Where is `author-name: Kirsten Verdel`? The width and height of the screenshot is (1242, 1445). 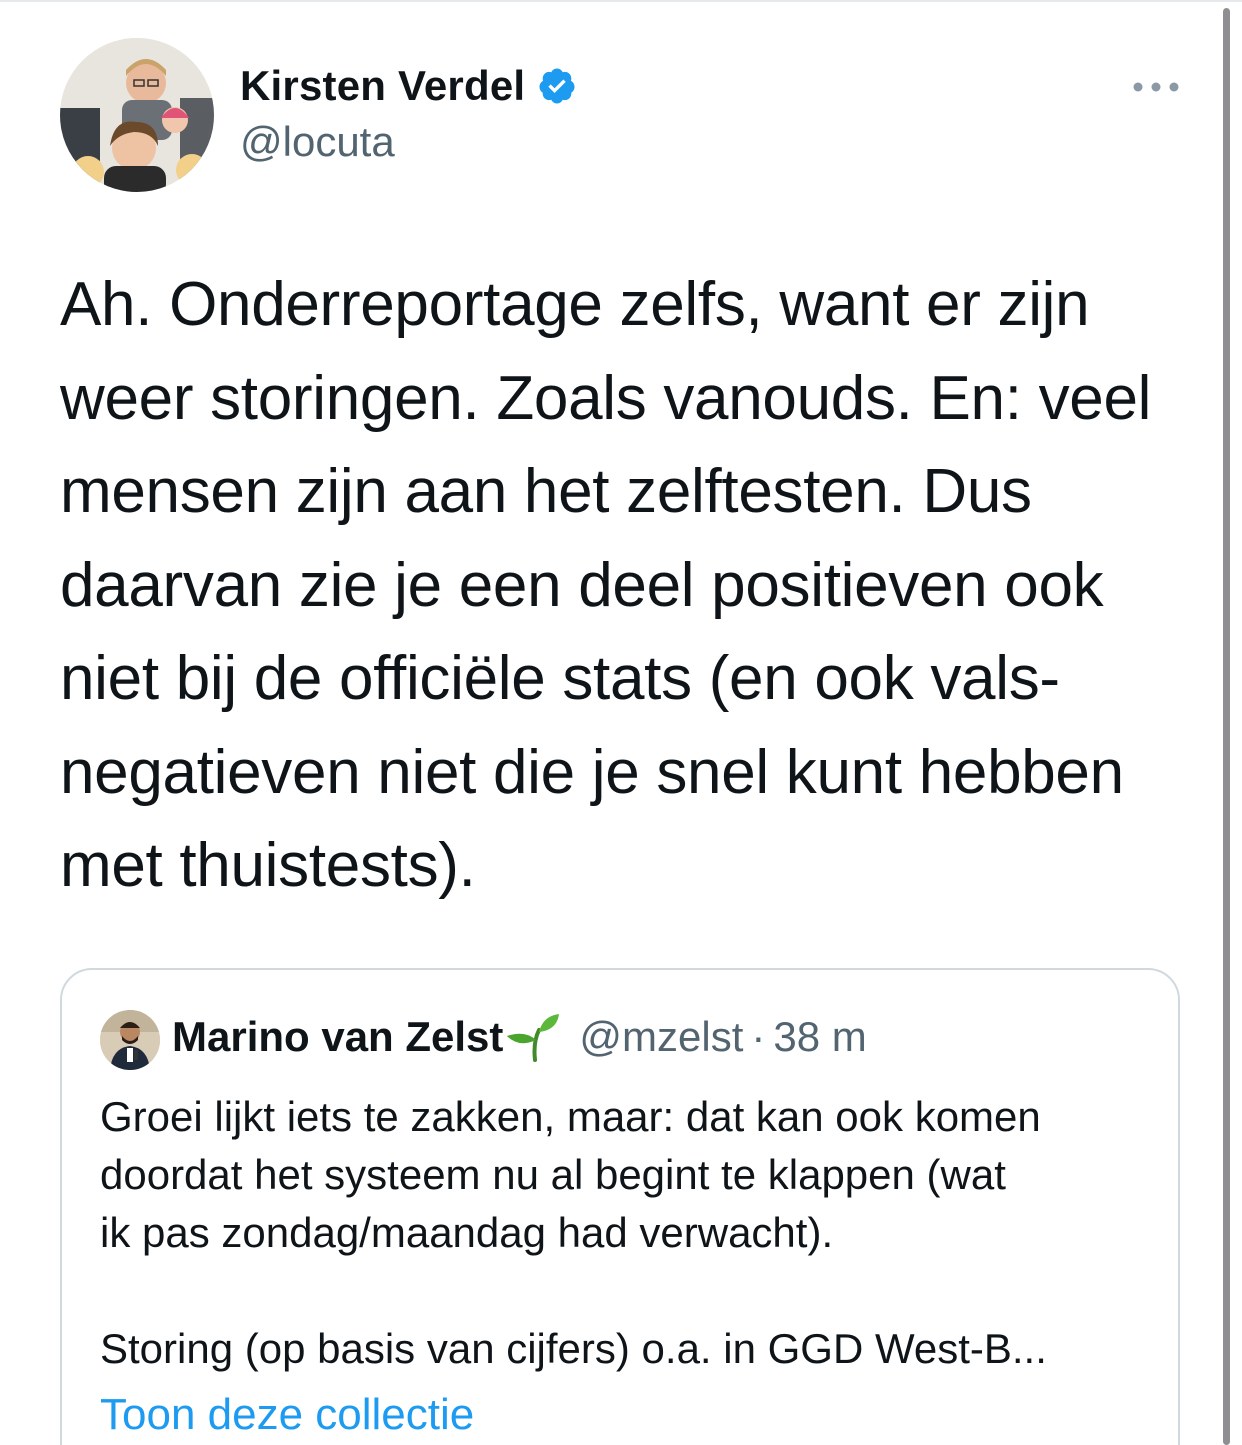 author-name: Kirsten Verdel is located at coordinates (382, 86).